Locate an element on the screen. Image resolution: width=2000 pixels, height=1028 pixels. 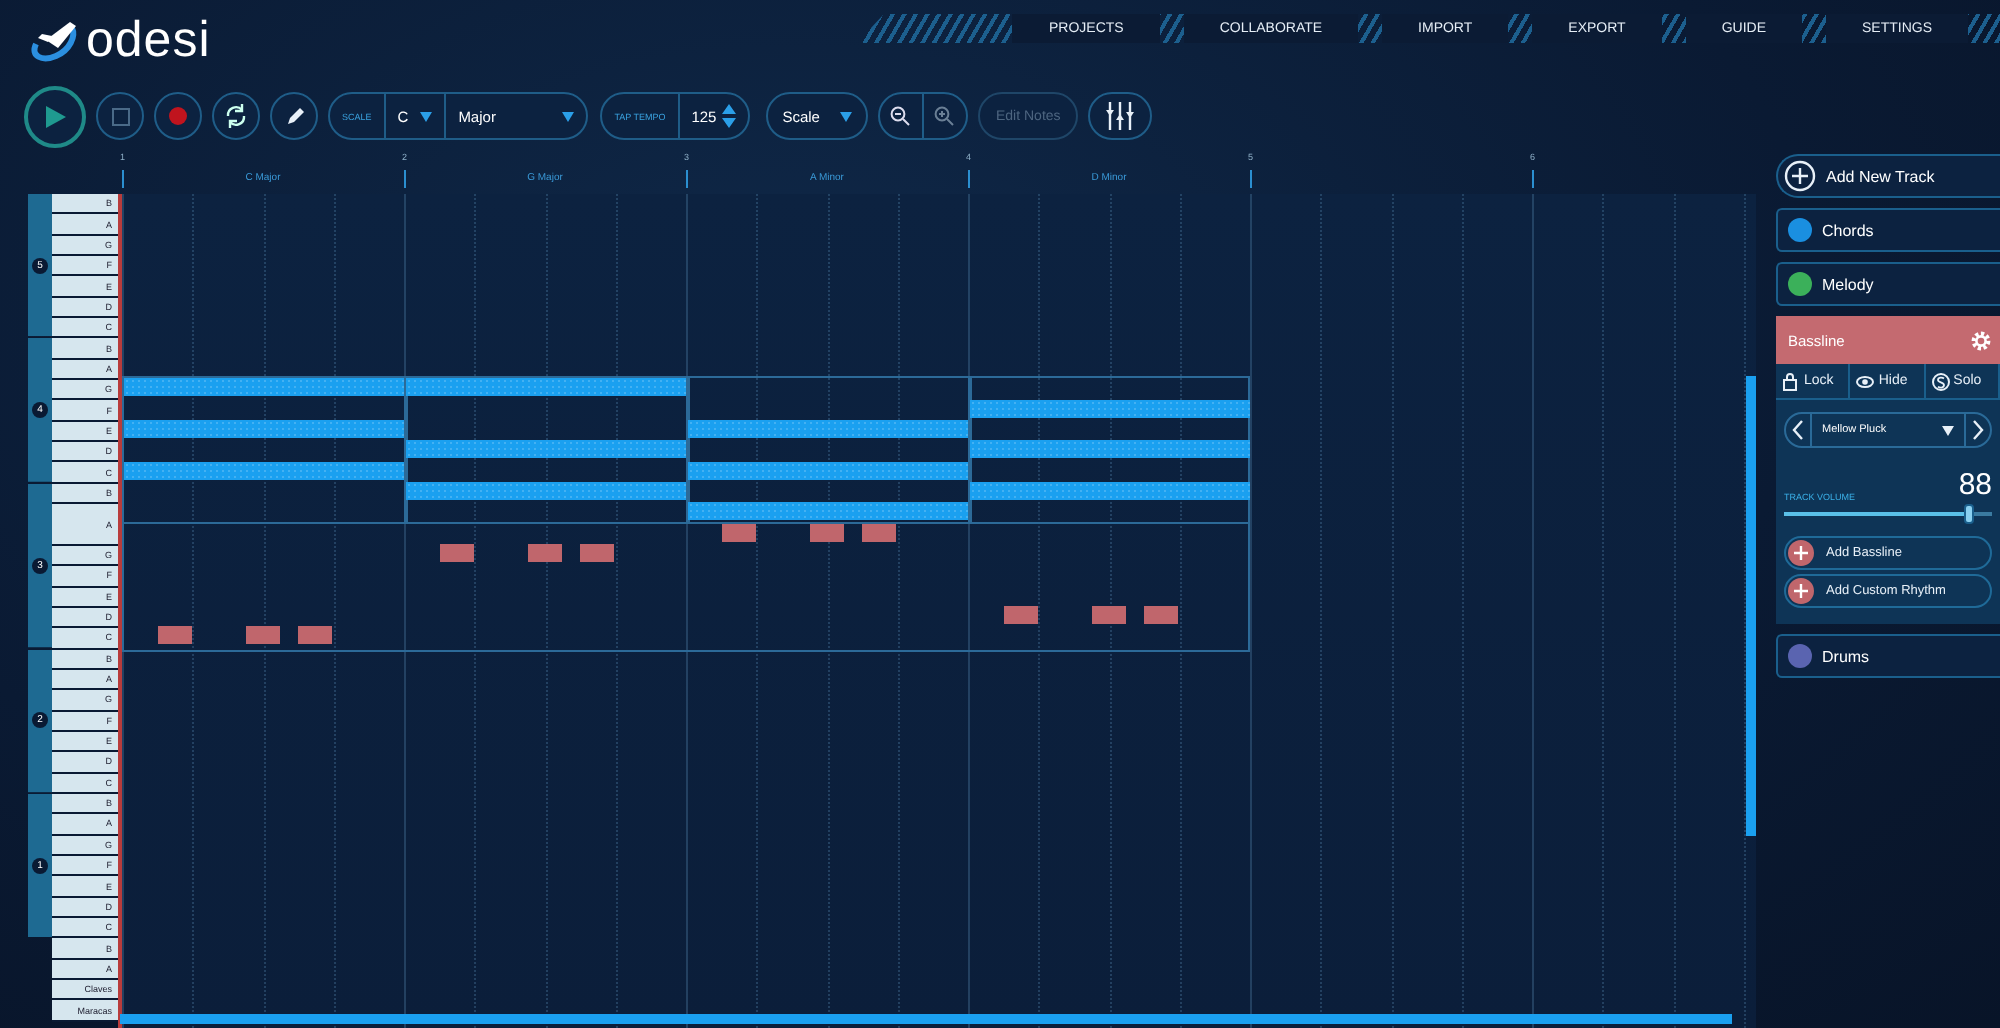
sliders-icon is located at coordinates (1120, 116).